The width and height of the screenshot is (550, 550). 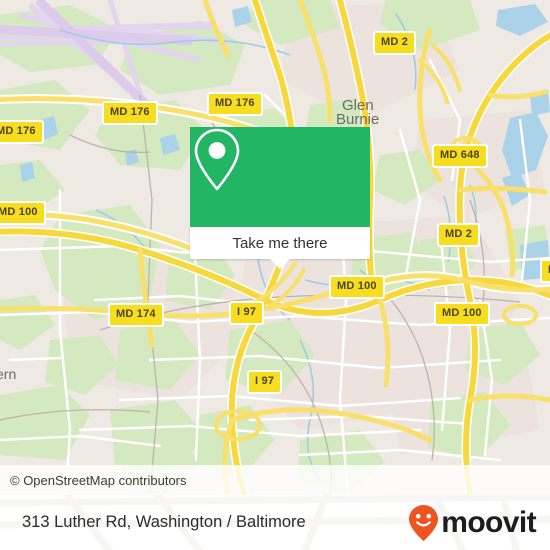 What do you see at coordinates (488, 522) in the screenshot?
I see `moovit-wordmark: moovit` at bounding box center [488, 522].